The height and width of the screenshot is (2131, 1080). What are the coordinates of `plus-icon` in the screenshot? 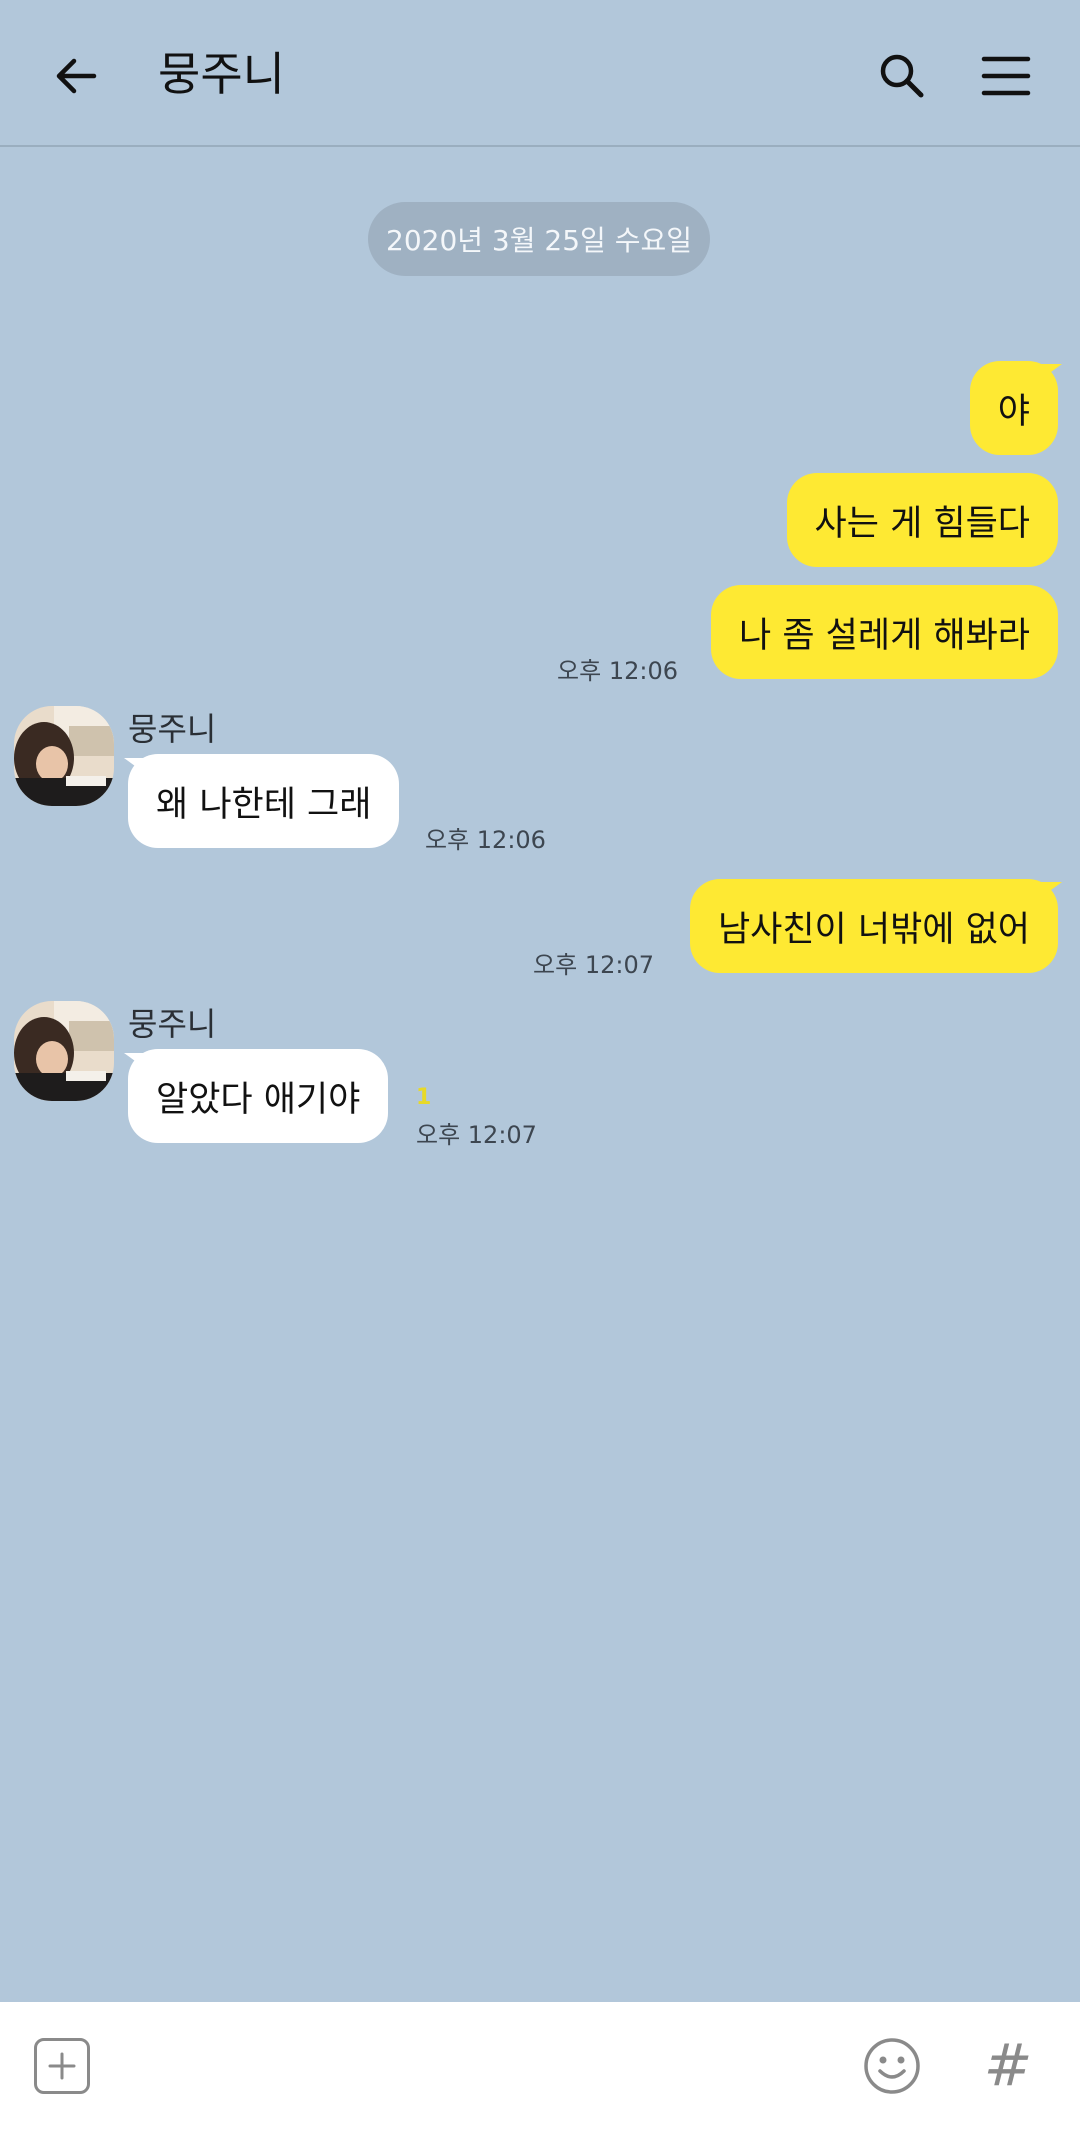 It's located at (62, 2066).